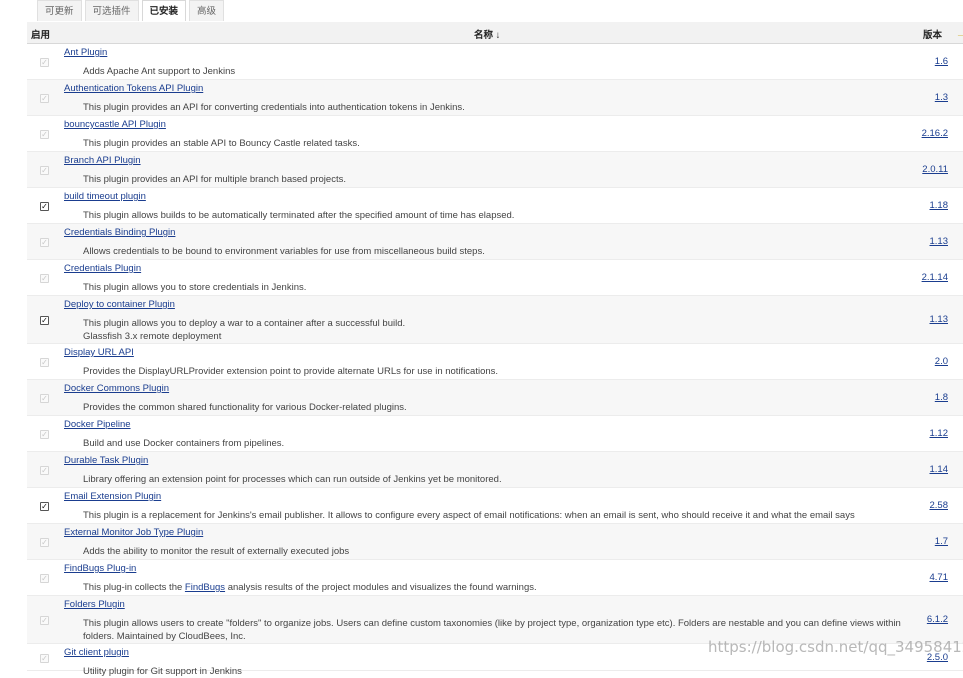  Describe the element at coordinates (134, 587) in the screenshot. I see `description-text-pre: This plug-in collects the` at that location.